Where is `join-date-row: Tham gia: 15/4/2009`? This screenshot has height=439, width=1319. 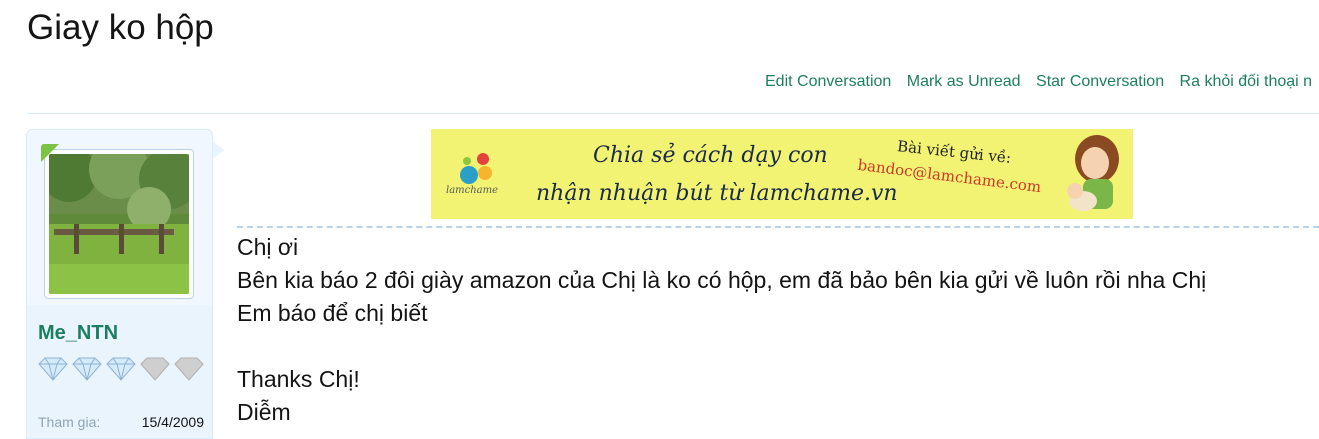 join-date-row: Tham gia: 15/4/2009 is located at coordinates (121, 422).